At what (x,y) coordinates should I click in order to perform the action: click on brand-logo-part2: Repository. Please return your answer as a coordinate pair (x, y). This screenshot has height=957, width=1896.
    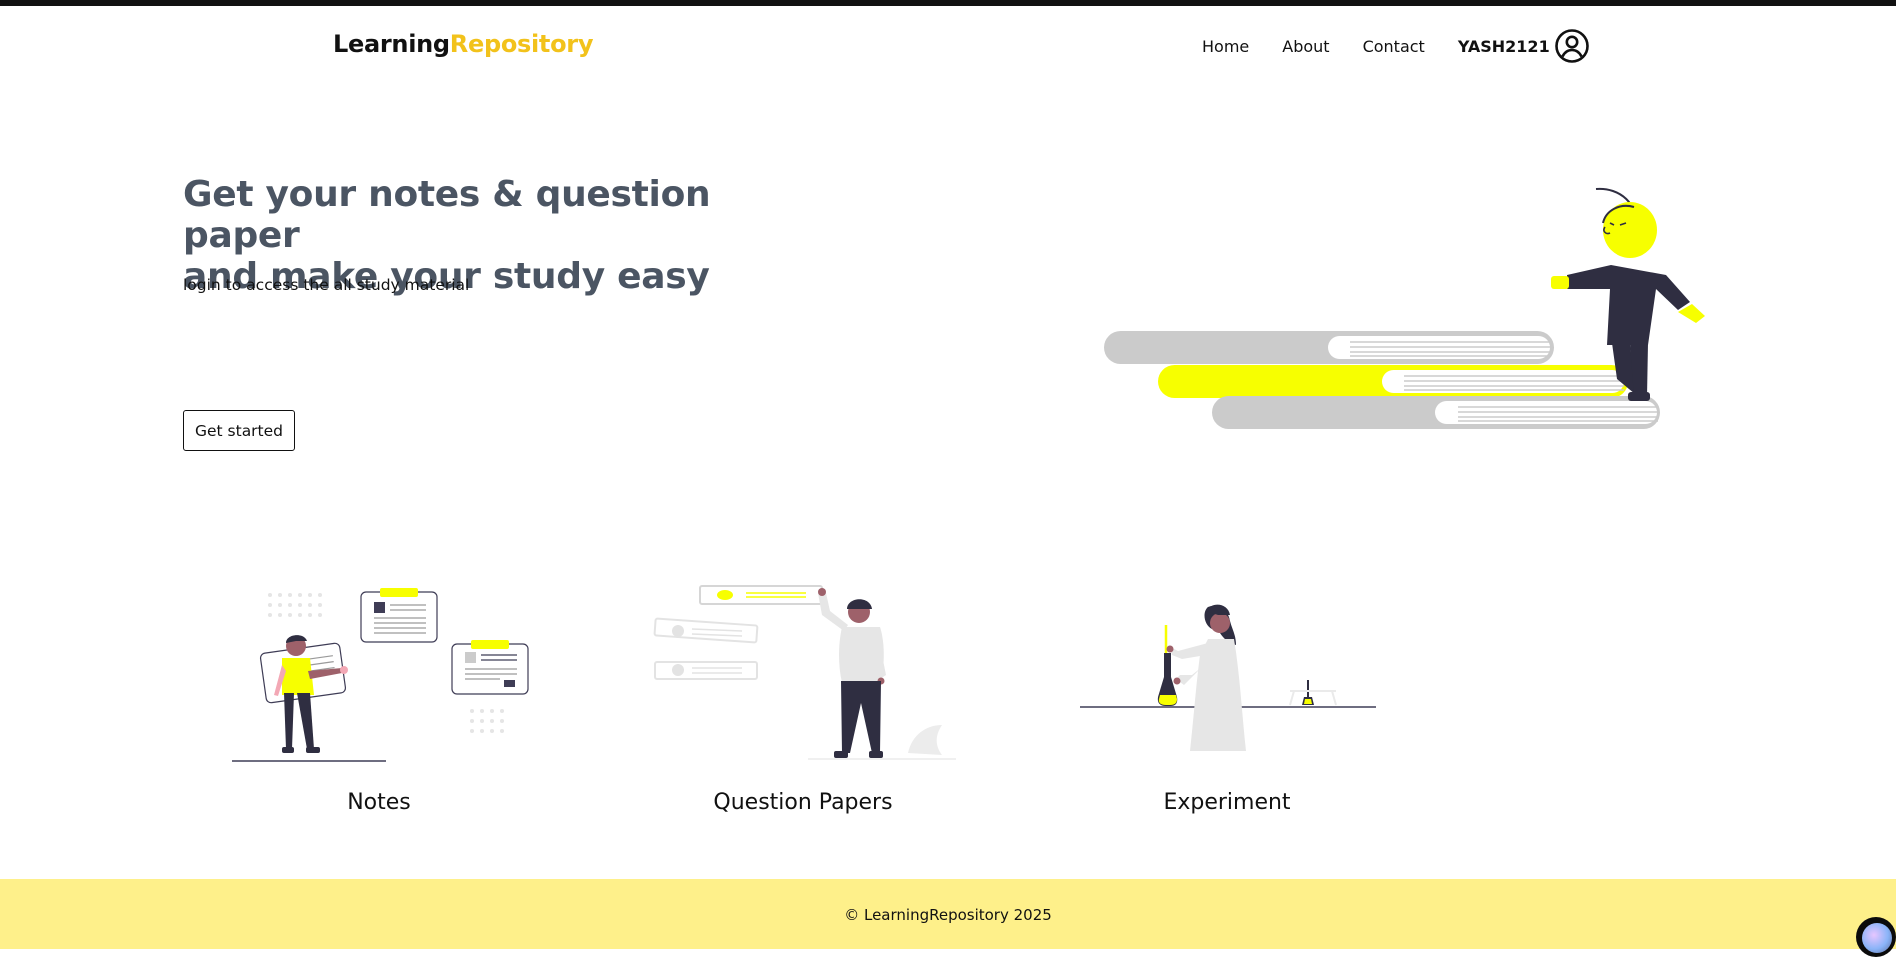
    Looking at the image, I should click on (521, 44).